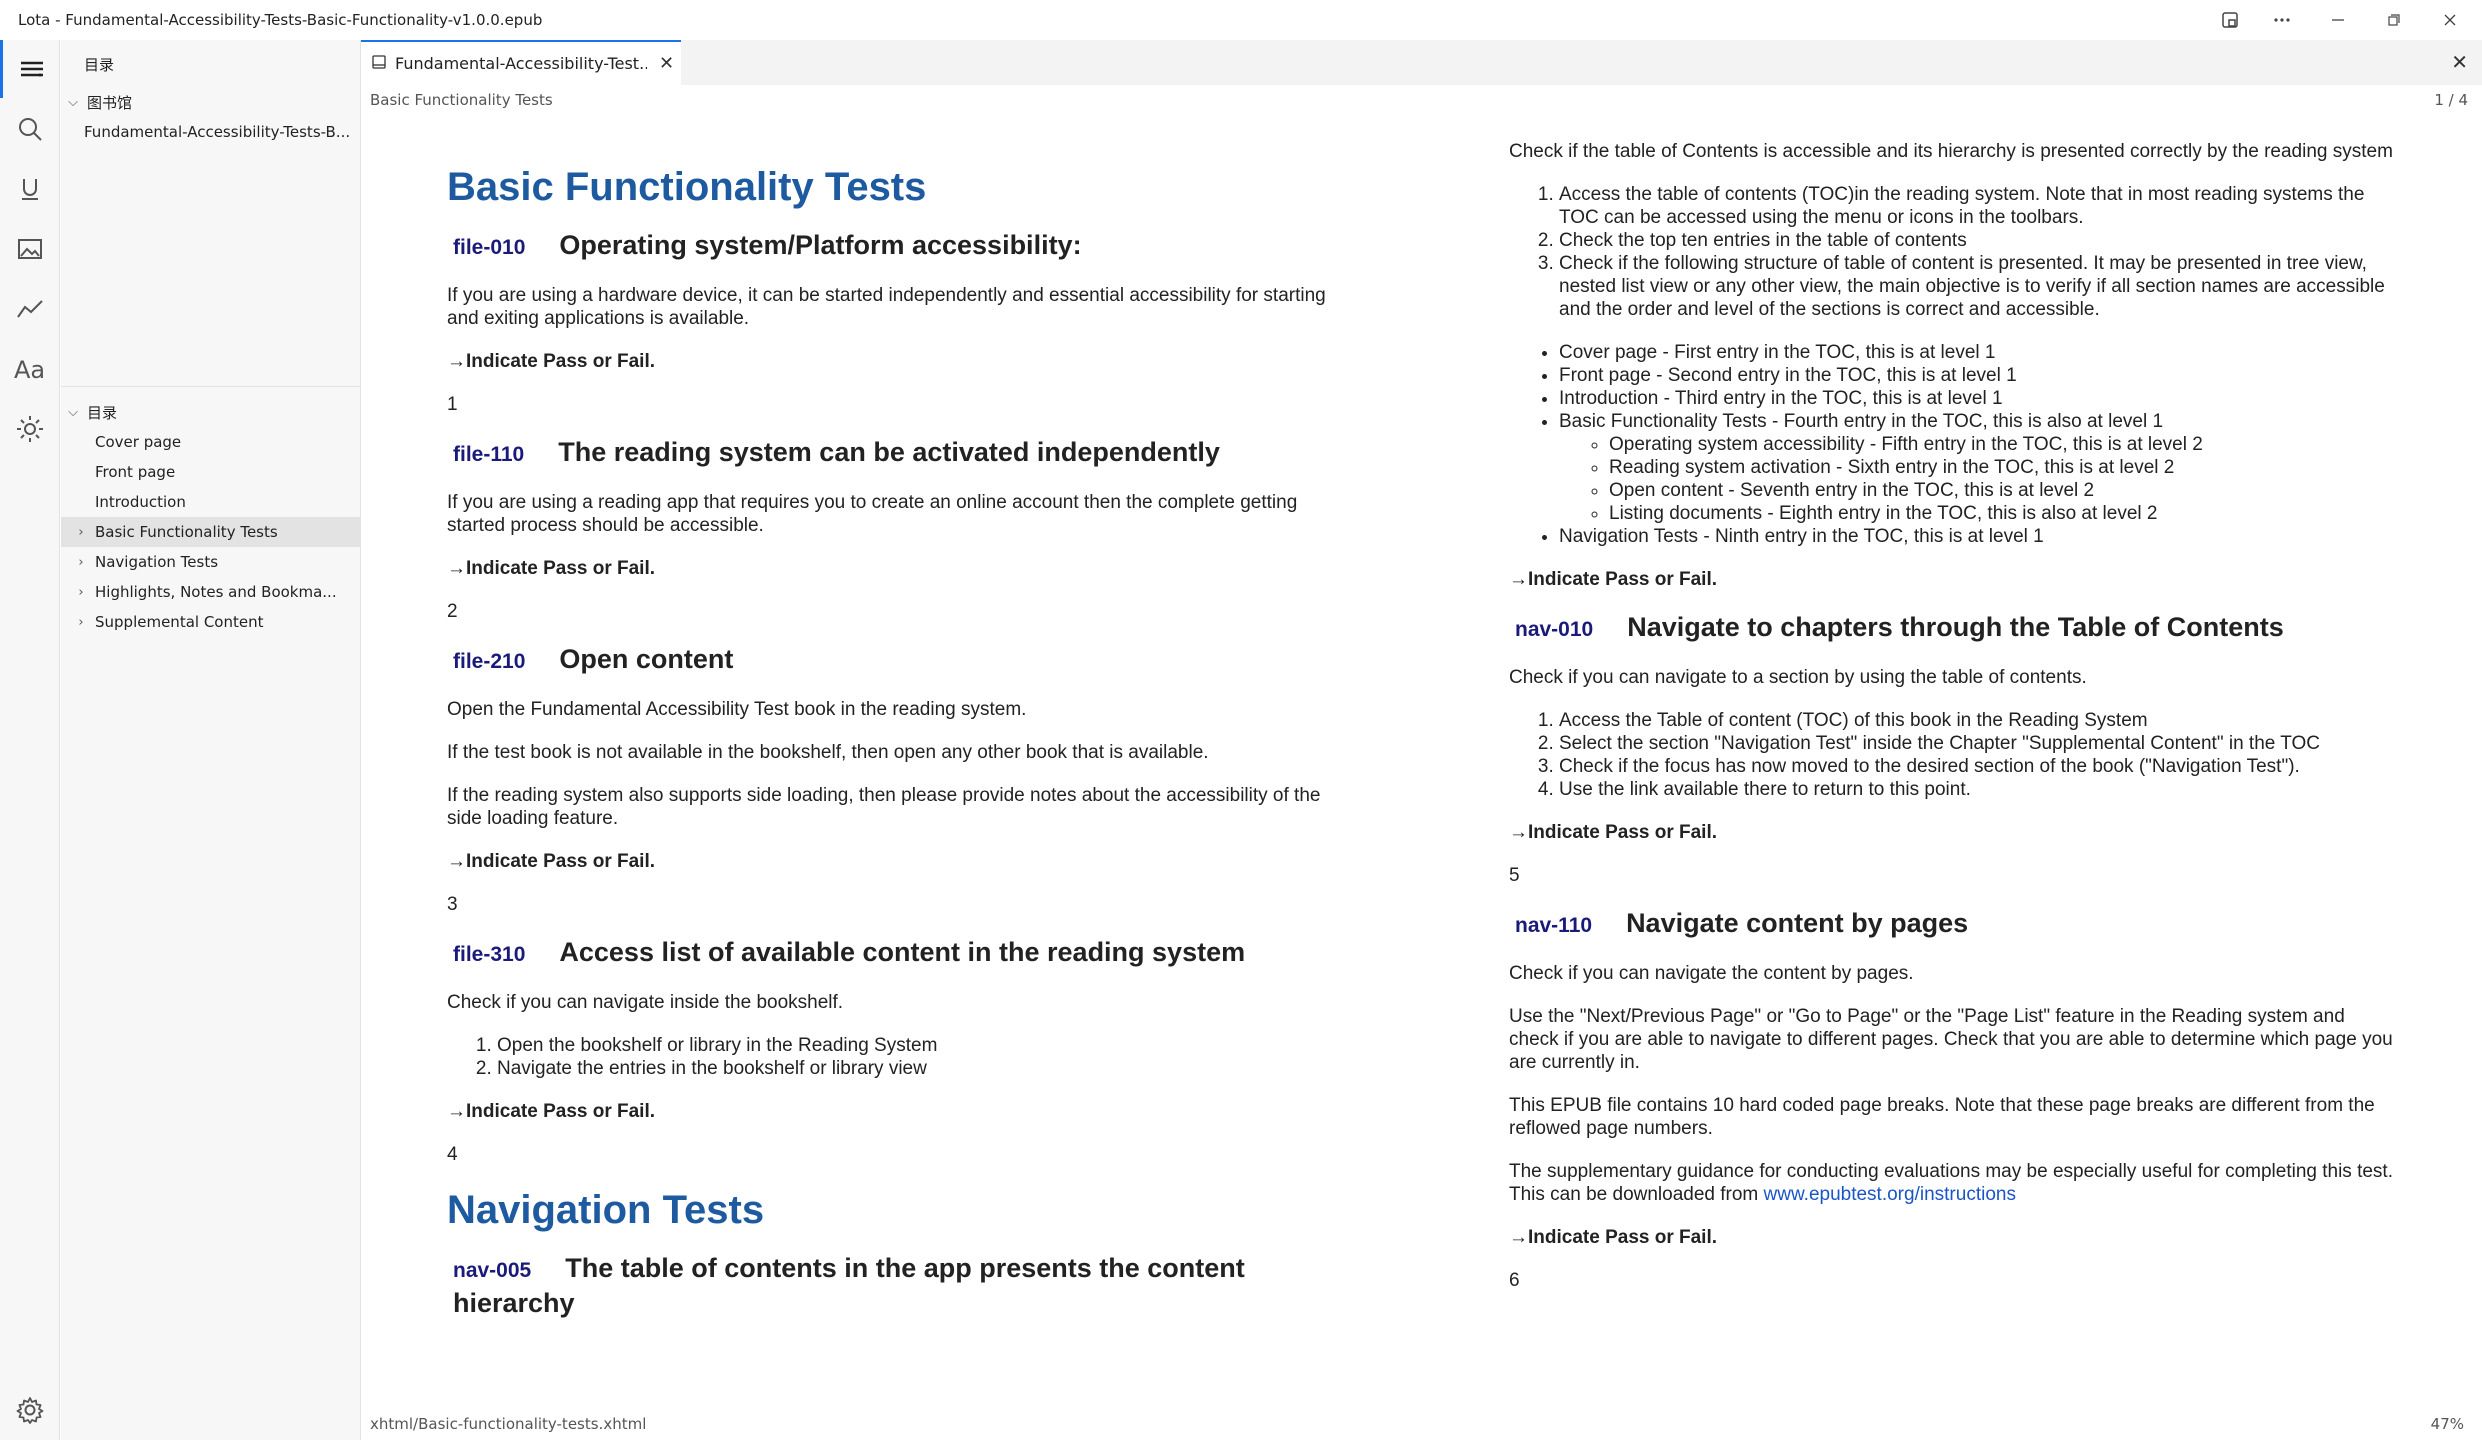 The width and height of the screenshot is (2482, 1440). I want to click on theme-icon, so click(30, 429).